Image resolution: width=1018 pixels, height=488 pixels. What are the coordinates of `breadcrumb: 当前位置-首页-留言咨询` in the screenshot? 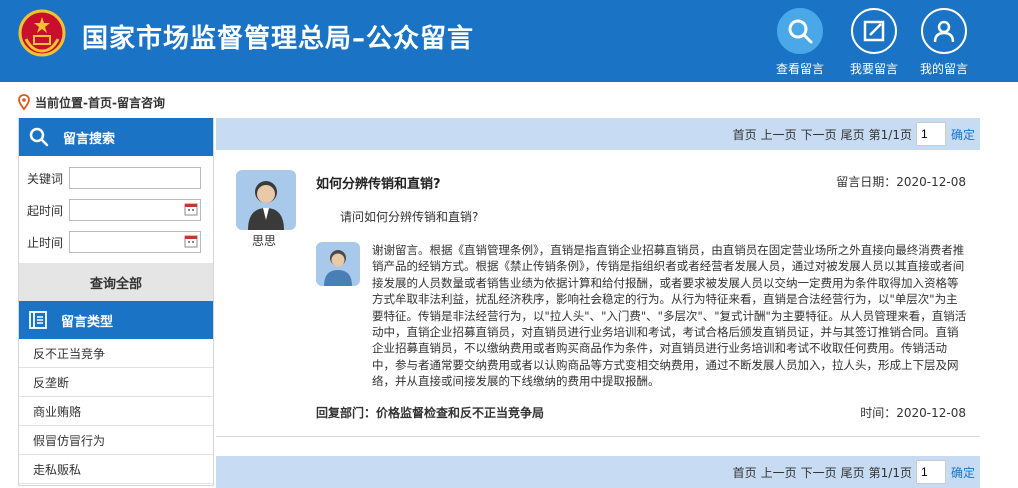 It's located at (91, 102).